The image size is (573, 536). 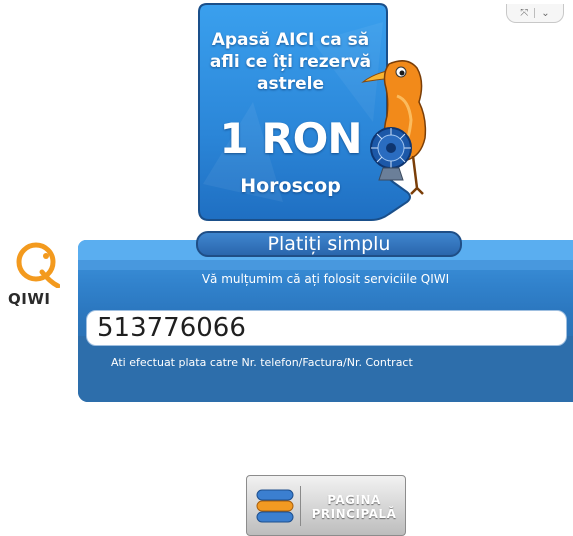 What do you see at coordinates (275, 506) in the screenshot?
I see `main-page-icon` at bounding box center [275, 506].